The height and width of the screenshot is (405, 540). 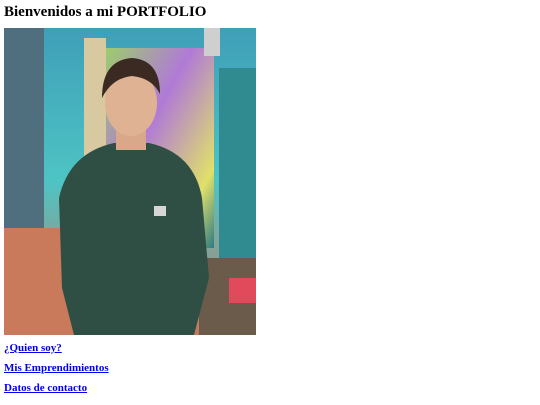 What do you see at coordinates (56, 388) in the screenshot?
I see `link-datos-de-contacto: Datos de contacto` at bounding box center [56, 388].